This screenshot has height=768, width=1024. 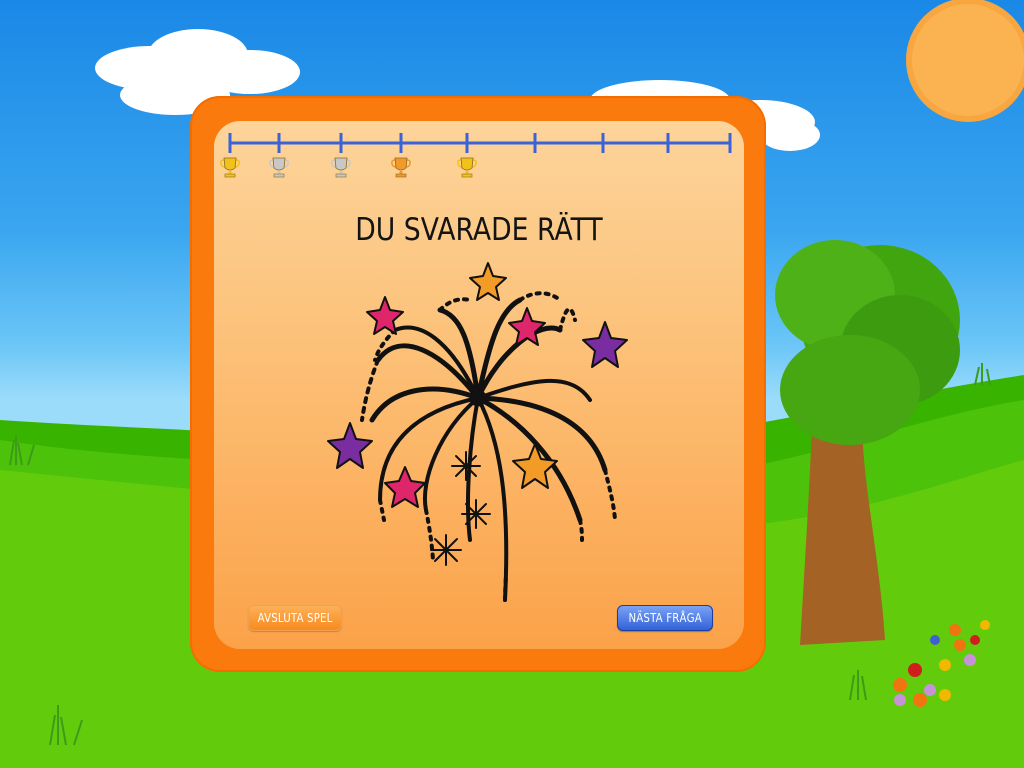 I want to click on sun-icon, so click(x=965, y=61).